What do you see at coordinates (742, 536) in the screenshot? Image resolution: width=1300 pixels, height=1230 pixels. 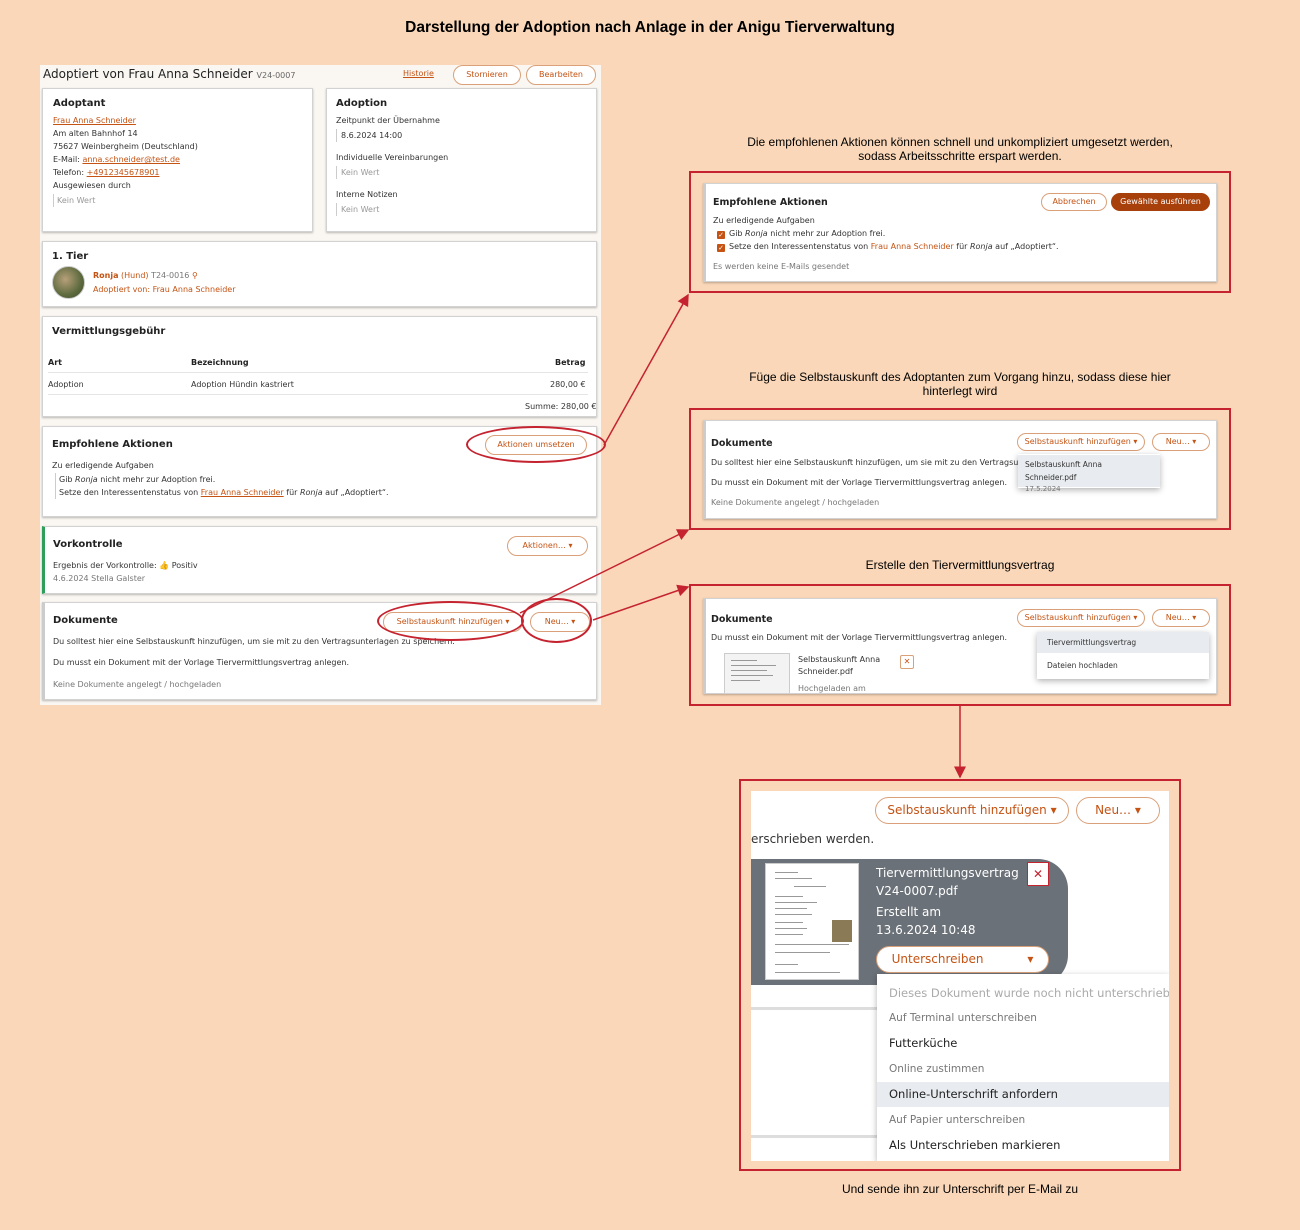 I see `connector-arrows` at bounding box center [742, 536].